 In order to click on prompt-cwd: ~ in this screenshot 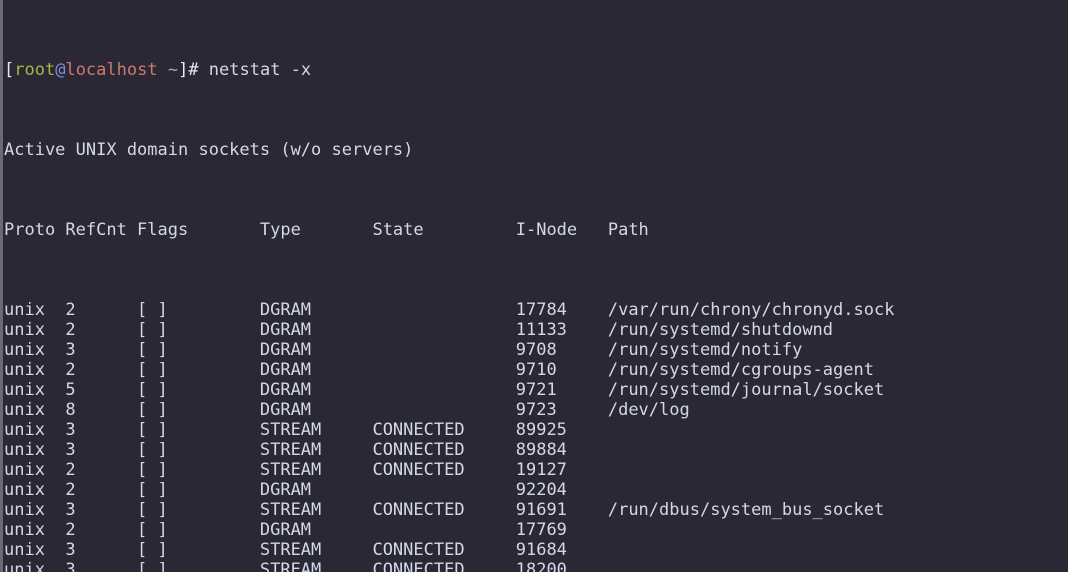, I will do `click(173, 70)`.